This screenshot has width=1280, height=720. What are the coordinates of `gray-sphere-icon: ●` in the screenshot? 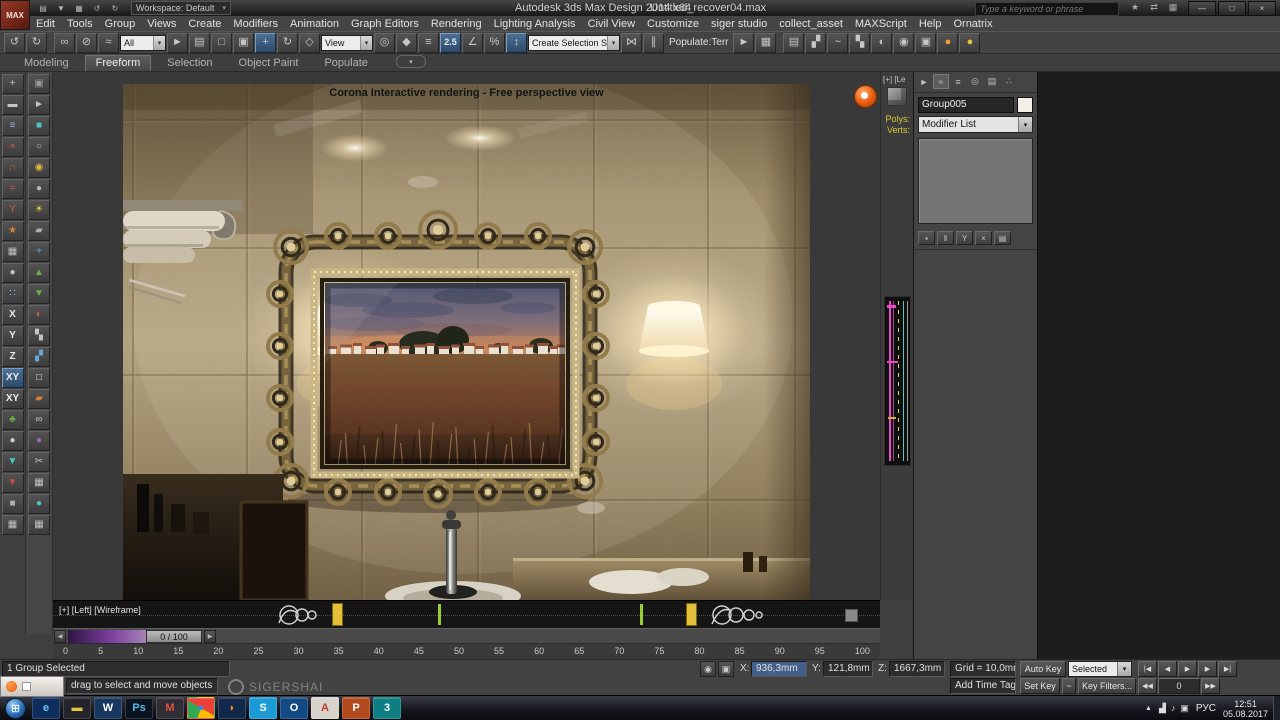 It's located at (39, 189).